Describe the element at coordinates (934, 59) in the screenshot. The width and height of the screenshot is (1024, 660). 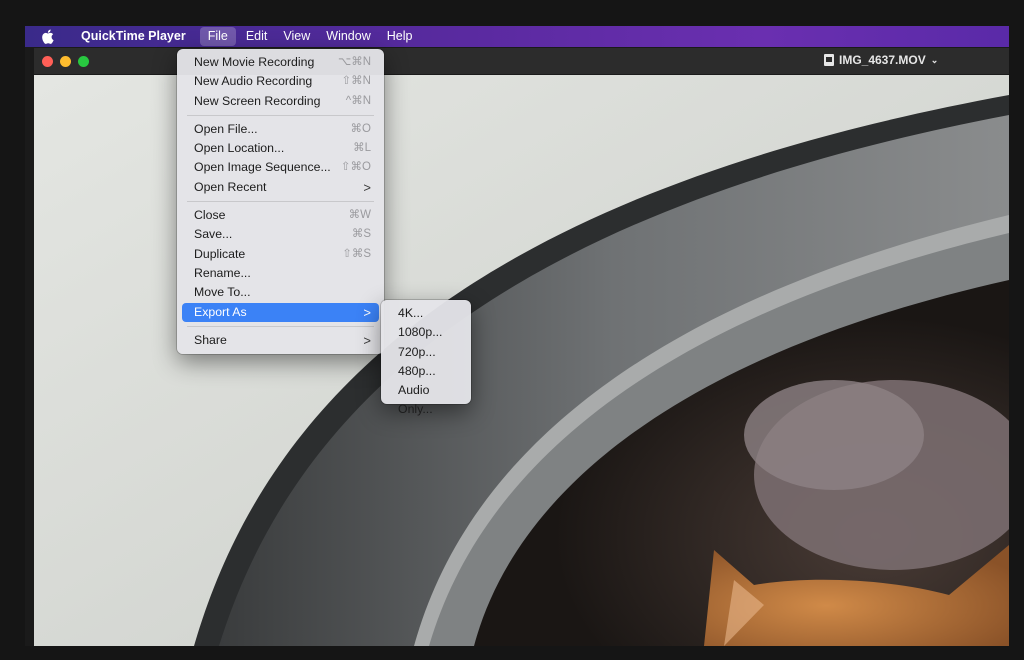
I see `chevron-down-icon: ⌄` at that location.